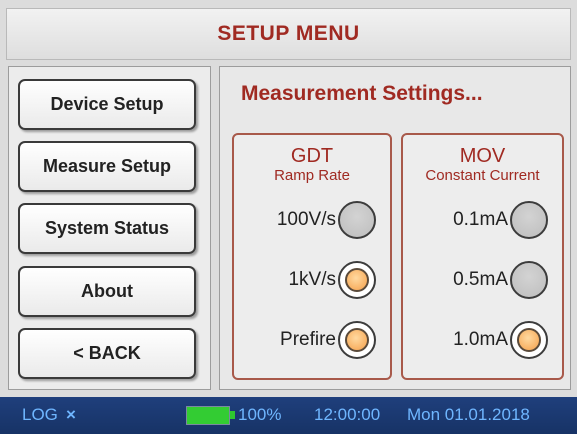 The height and width of the screenshot is (434, 577). Describe the element at coordinates (468, 414) in the screenshot. I see `clock-date: Mon 01.01.2018` at that location.